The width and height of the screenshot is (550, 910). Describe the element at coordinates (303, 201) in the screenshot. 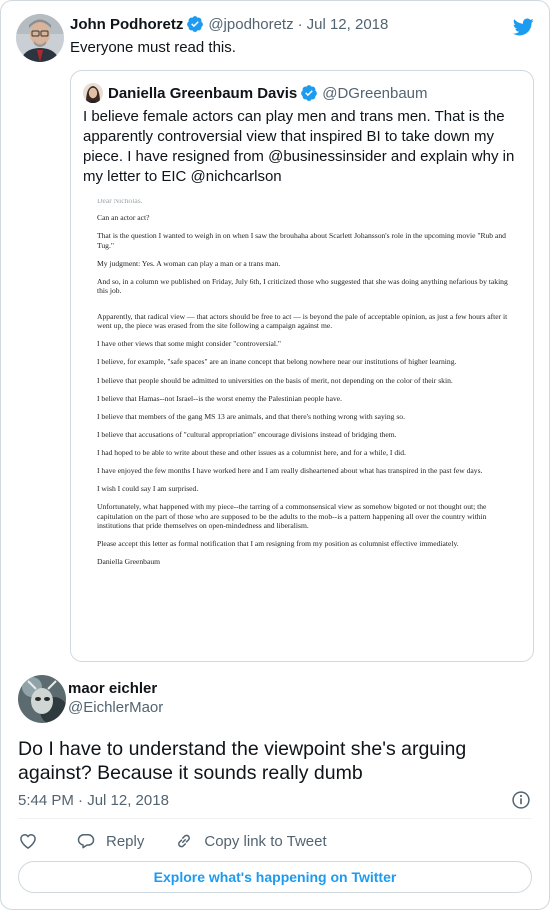

I see `letter-cut-line: Dear Nicholas,` at that location.